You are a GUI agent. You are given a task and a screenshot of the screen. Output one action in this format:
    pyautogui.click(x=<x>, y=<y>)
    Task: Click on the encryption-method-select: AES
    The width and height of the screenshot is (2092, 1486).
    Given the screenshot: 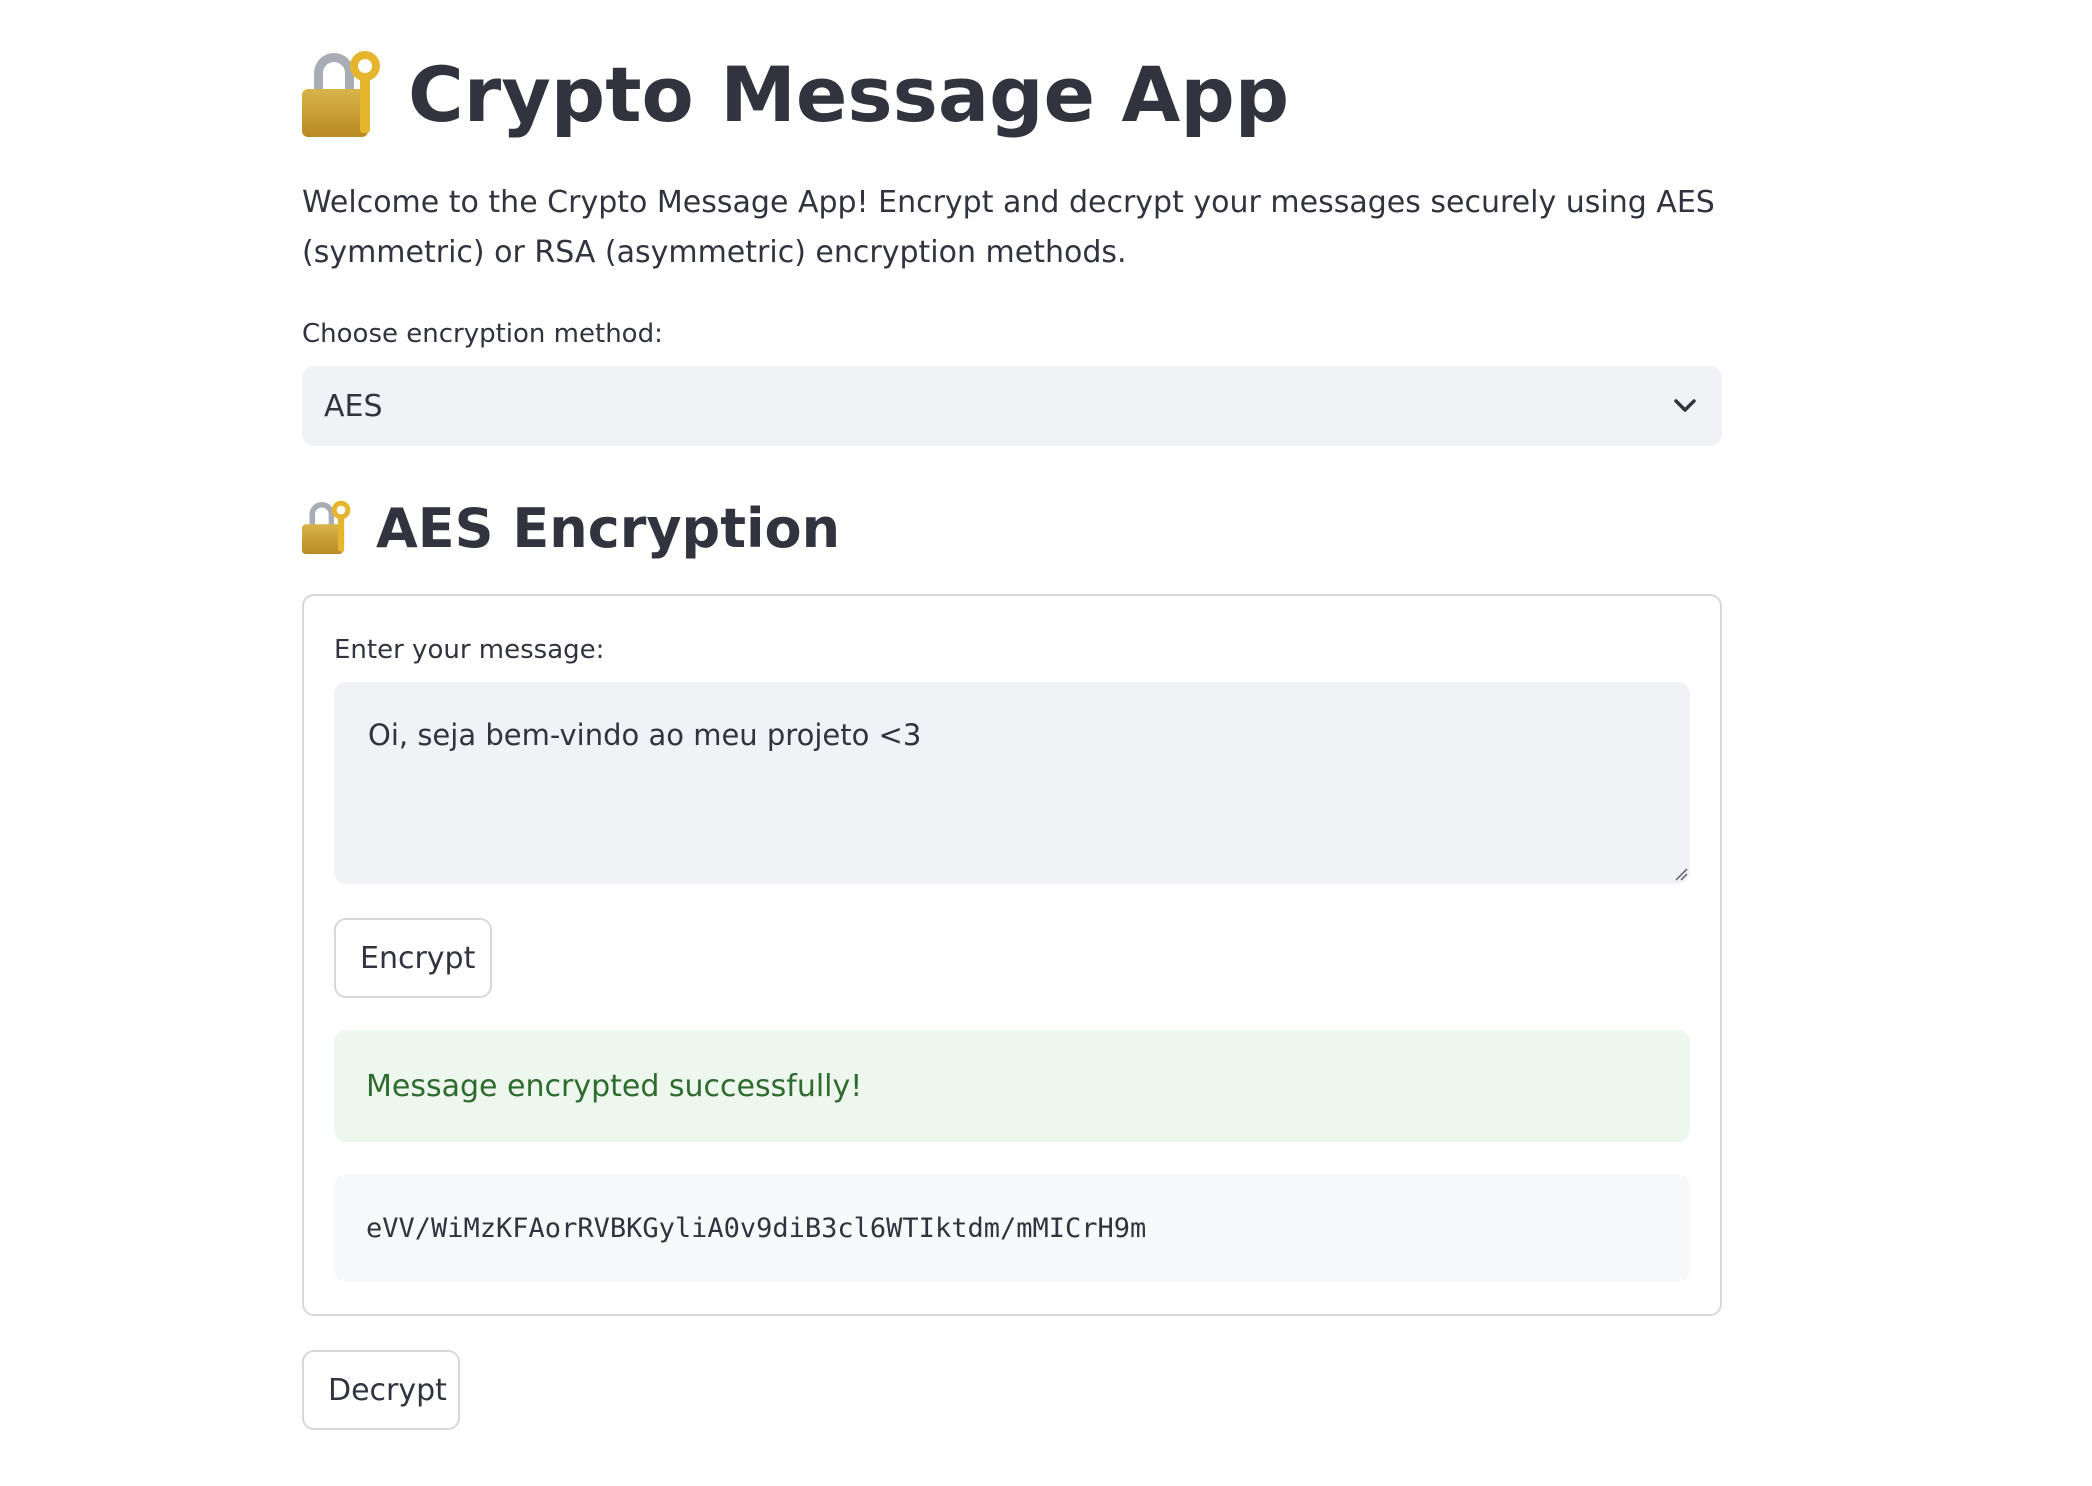 What is the action you would take?
    pyautogui.click(x=1012, y=406)
    